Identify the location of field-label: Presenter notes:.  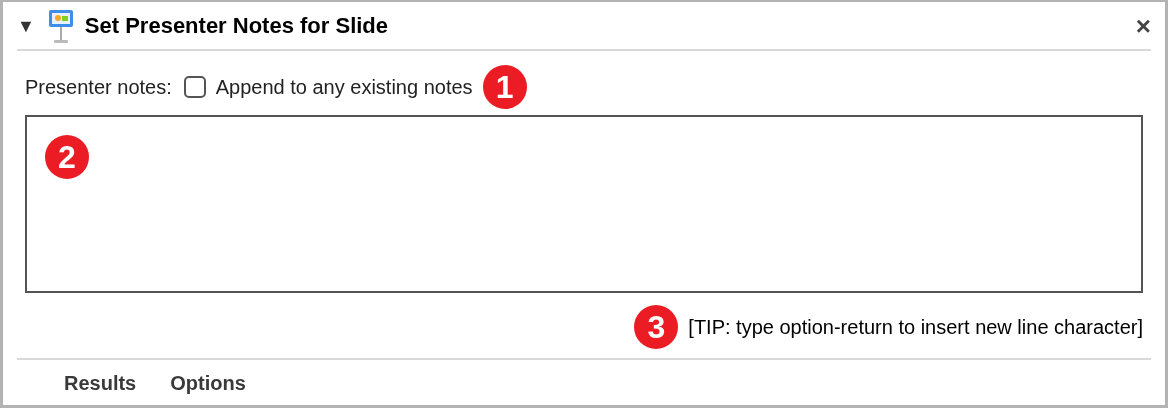
(98, 87).